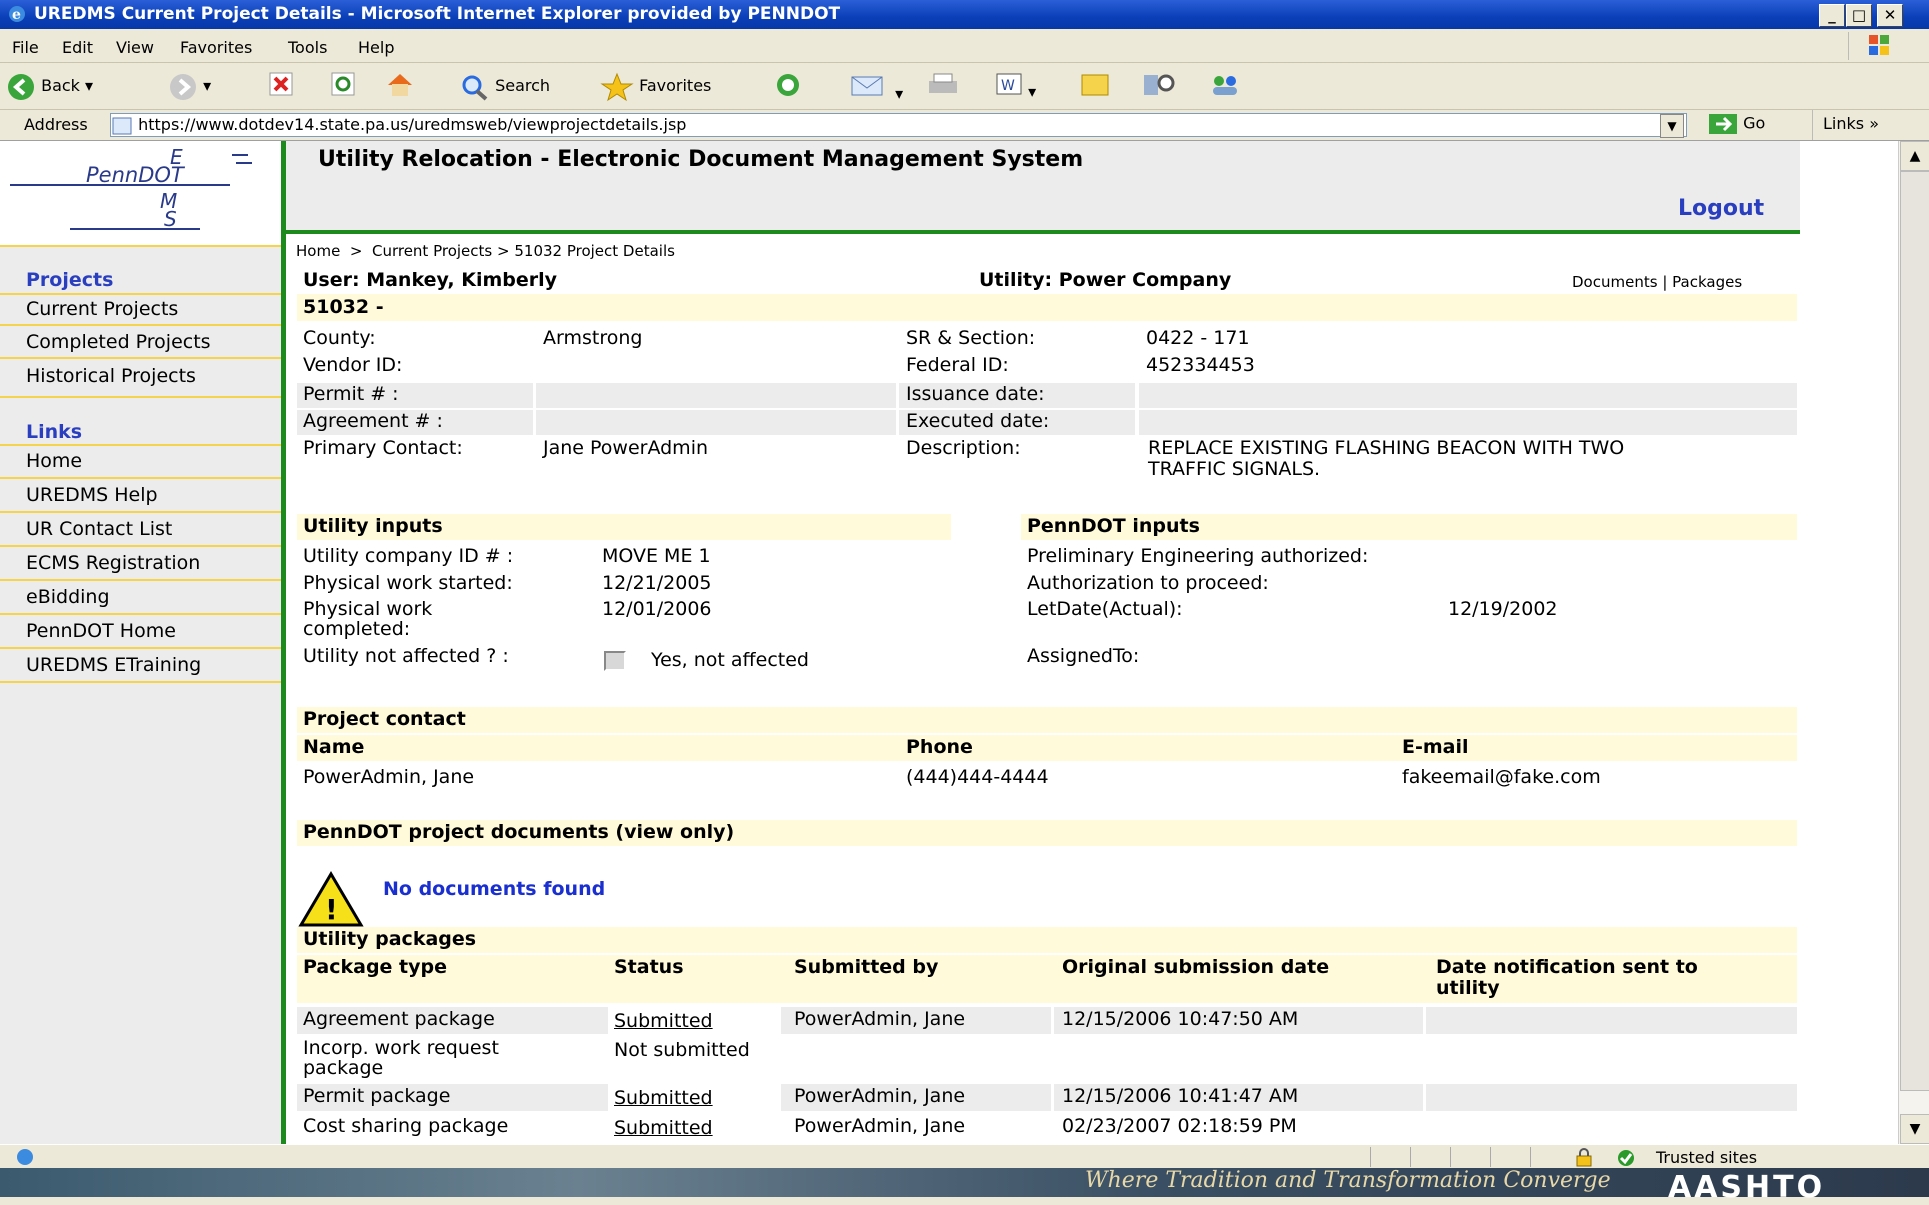 The height and width of the screenshot is (1205, 1929). I want to click on links-toolbar: Links », so click(1845, 125).